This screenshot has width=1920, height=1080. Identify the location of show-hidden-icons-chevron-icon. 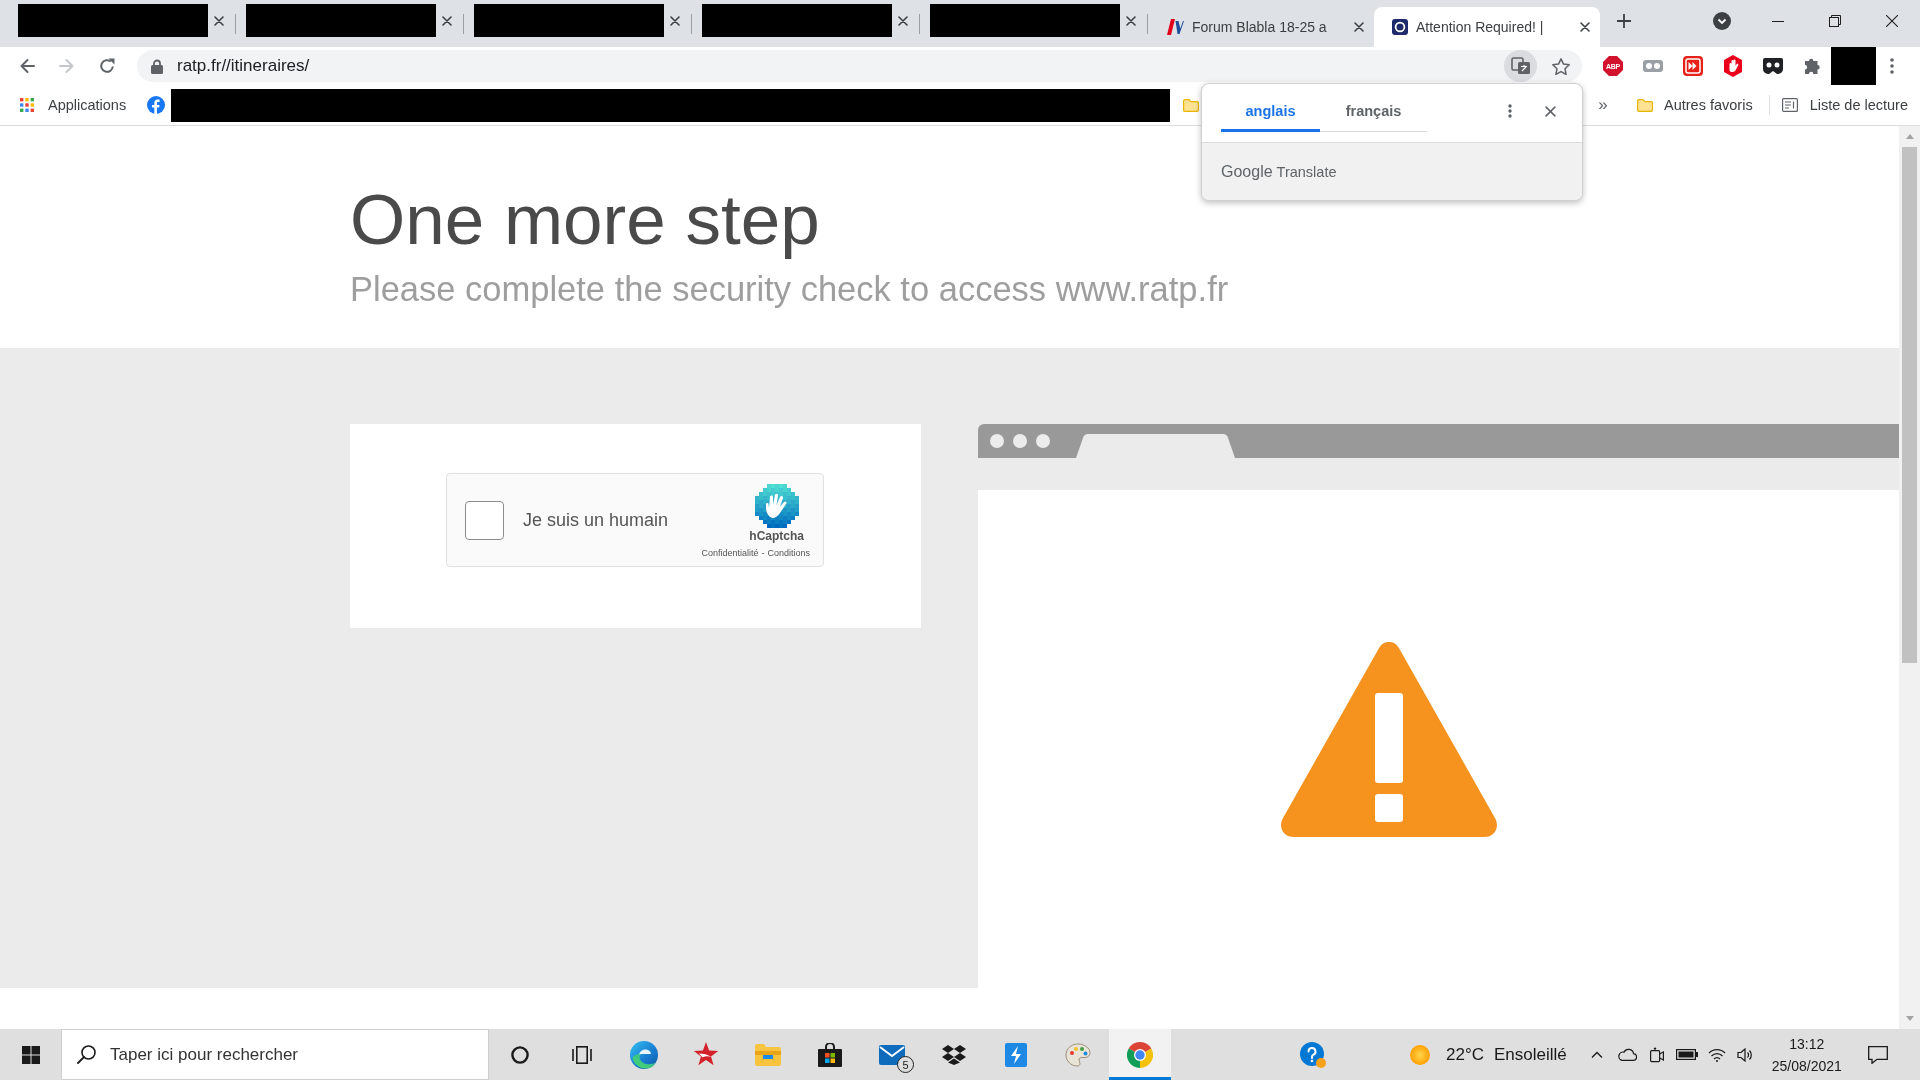
(1596, 1054).